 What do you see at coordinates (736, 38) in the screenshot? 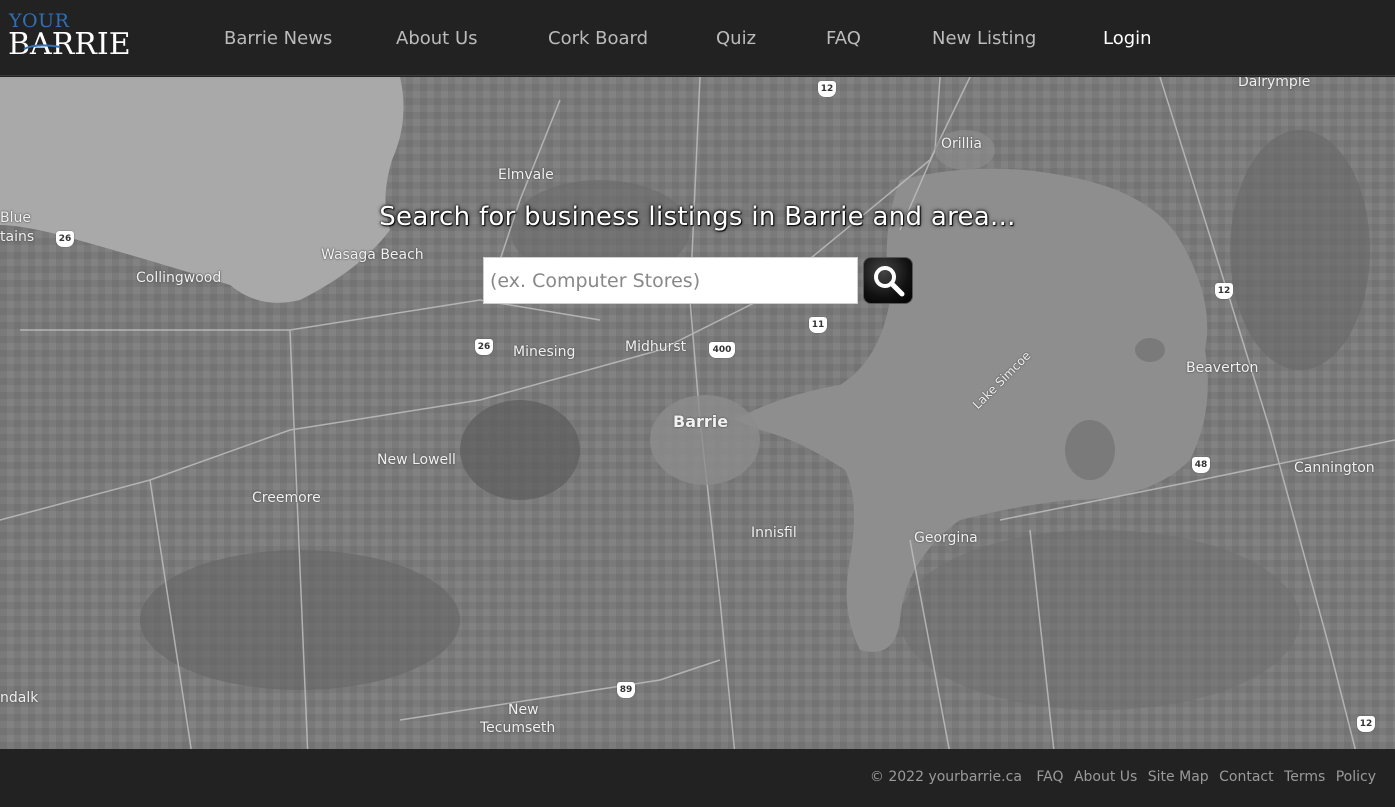
I see `nav-quiz: Quiz` at bounding box center [736, 38].